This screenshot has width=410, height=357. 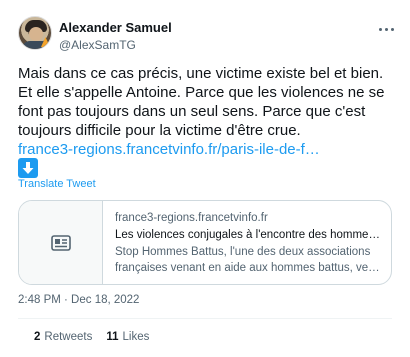 What do you see at coordinates (115, 27) in the screenshot?
I see `author-name: Alexander Samuel` at bounding box center [115, 27].